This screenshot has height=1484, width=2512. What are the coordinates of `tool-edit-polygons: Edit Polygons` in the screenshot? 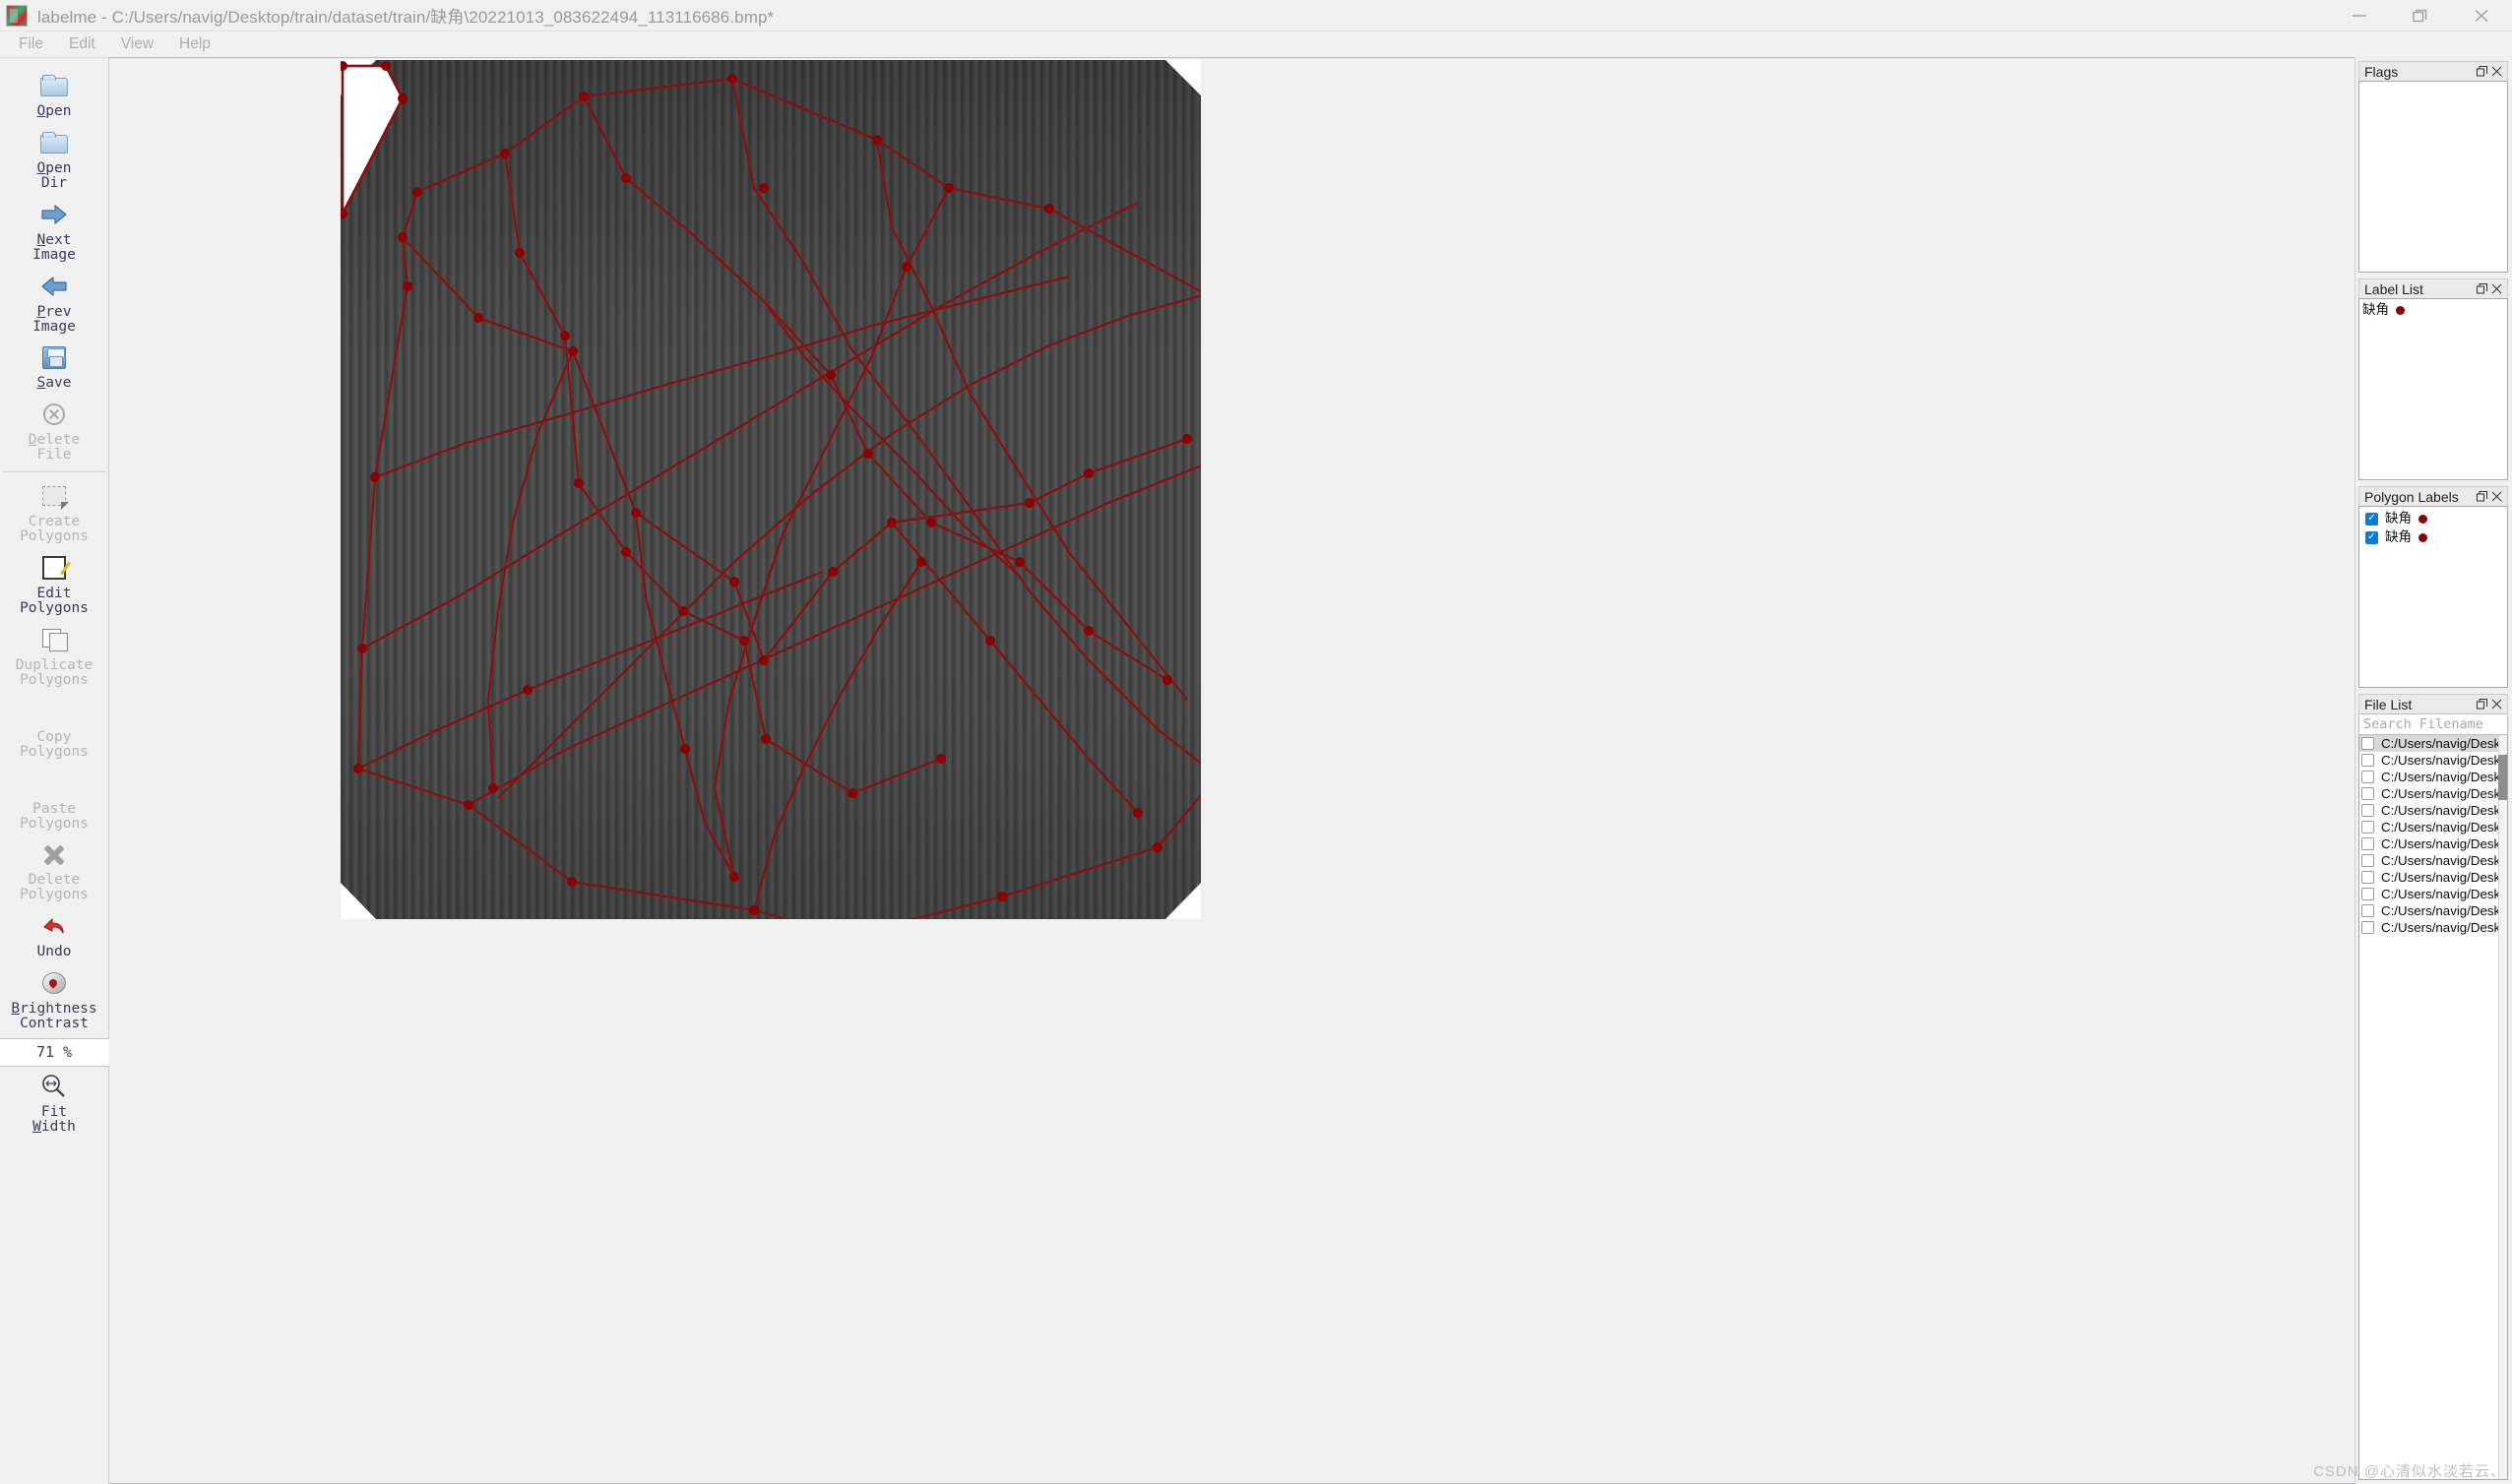 It's located at (54, 584).